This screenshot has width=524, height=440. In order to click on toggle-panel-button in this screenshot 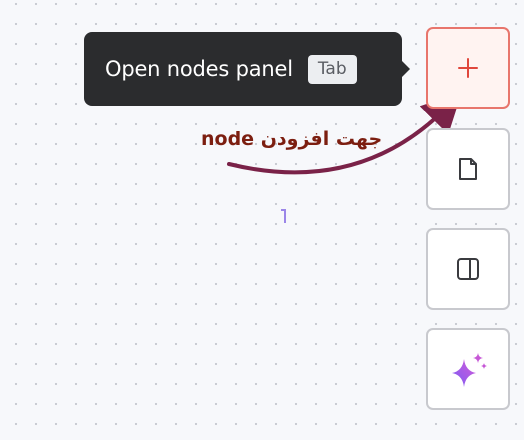, I will do `click(468, 269)`.